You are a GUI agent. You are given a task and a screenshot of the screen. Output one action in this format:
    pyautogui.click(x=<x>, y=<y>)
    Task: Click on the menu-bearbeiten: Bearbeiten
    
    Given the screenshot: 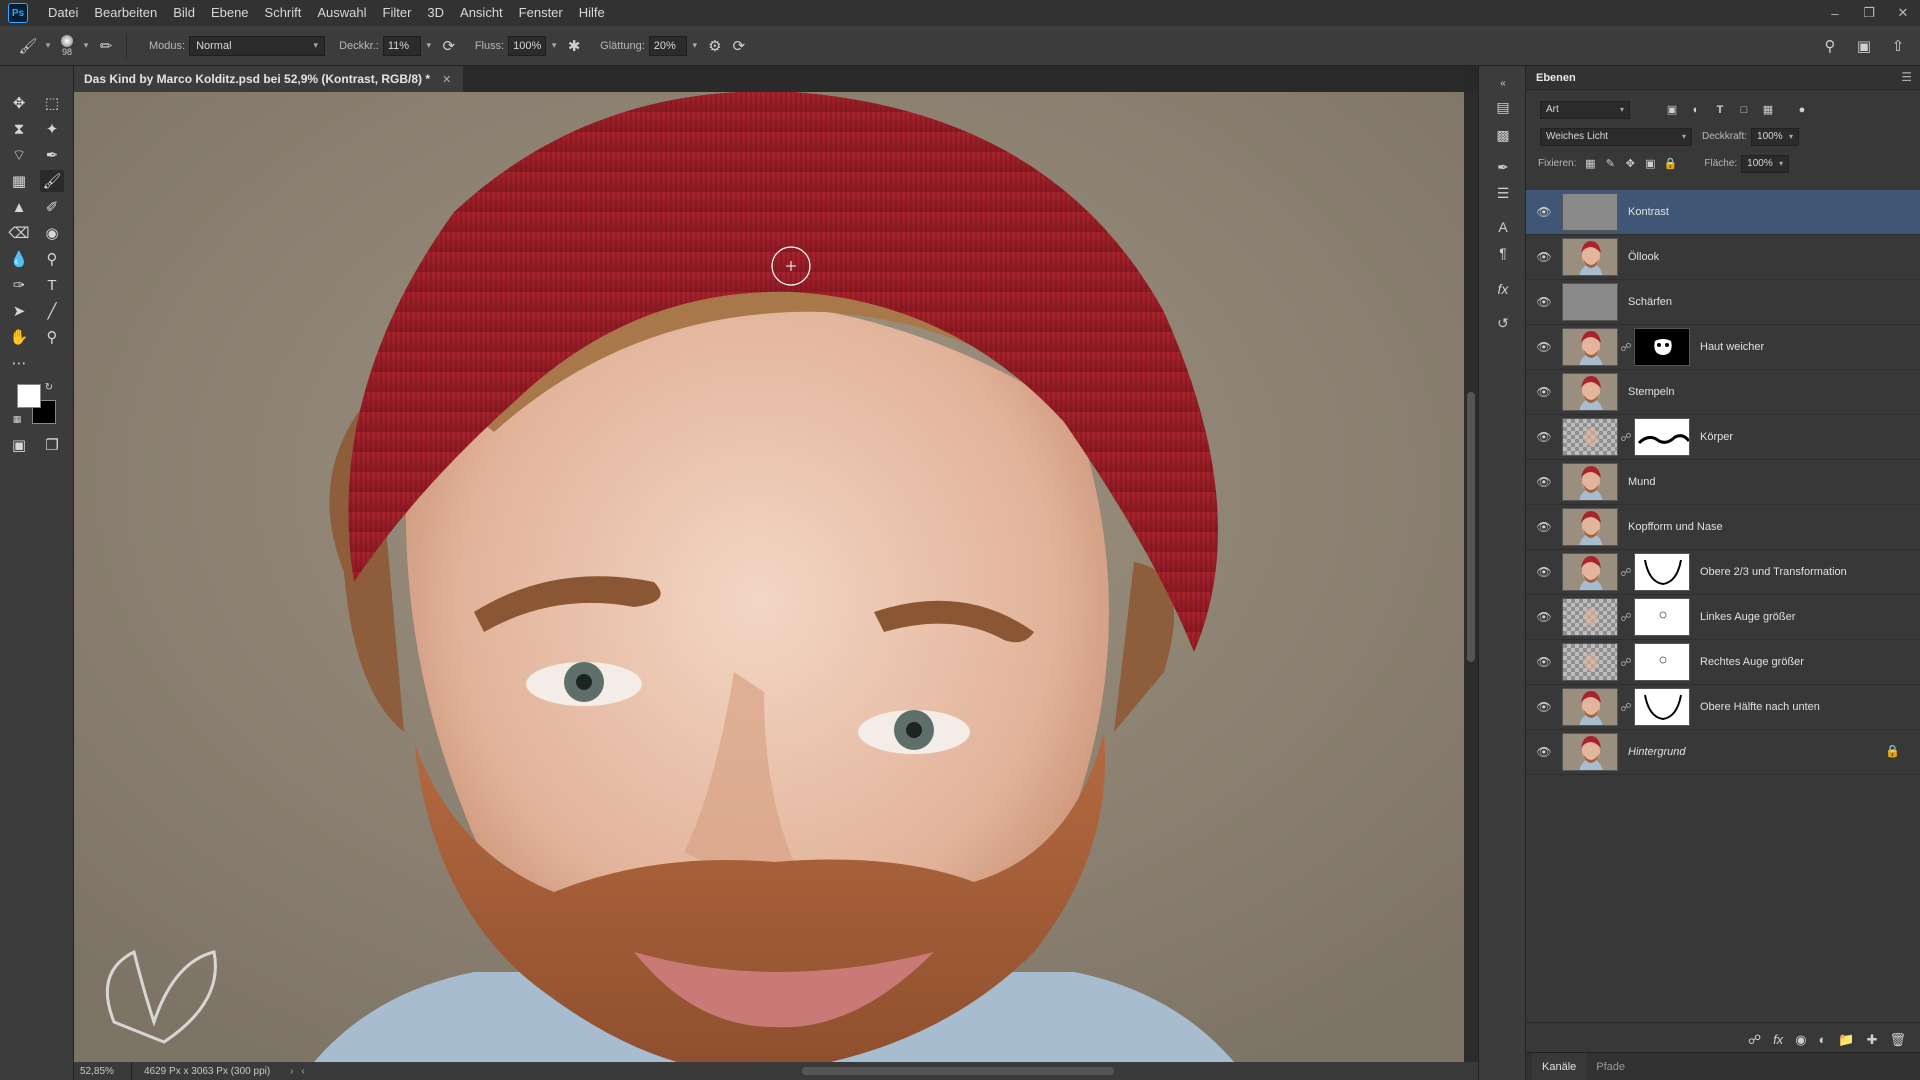 What is the action you would take?
    pyautogui.click(x=125, y=13)
    